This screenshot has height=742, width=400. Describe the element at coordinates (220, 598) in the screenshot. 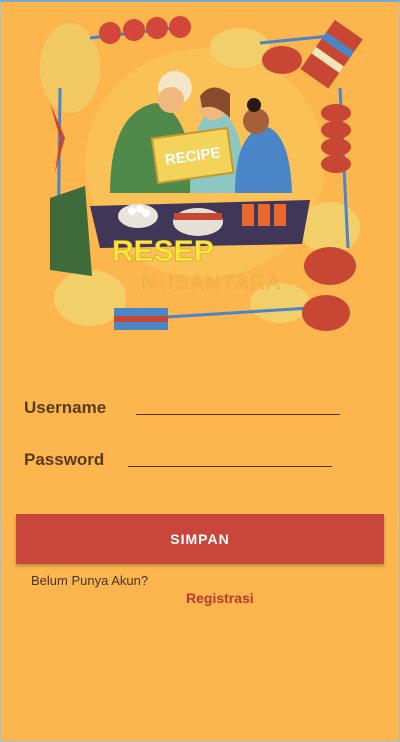

I see `register-link: Registrasi` at that location.